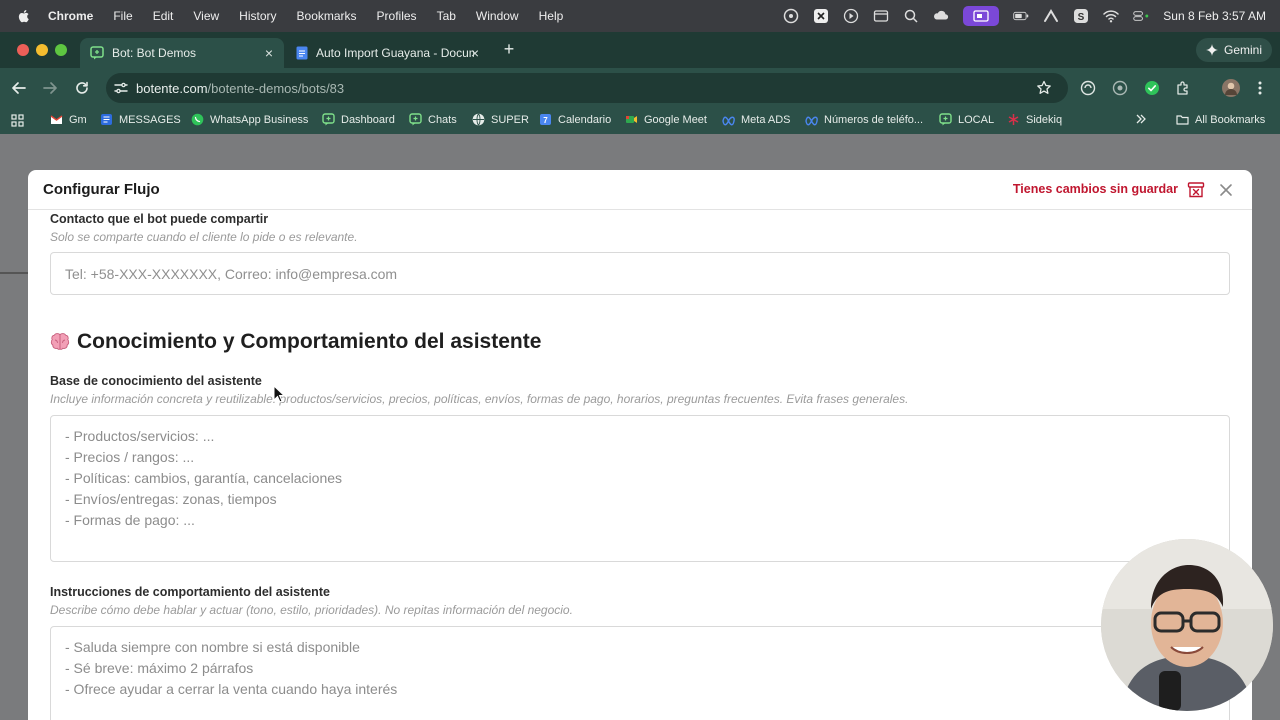 The height and width of the screenshot is (720, 1280). What do you see at coordinates (122, 16) in the screenshot?
I see `menu-file: File` at bounding box center [122, 16].